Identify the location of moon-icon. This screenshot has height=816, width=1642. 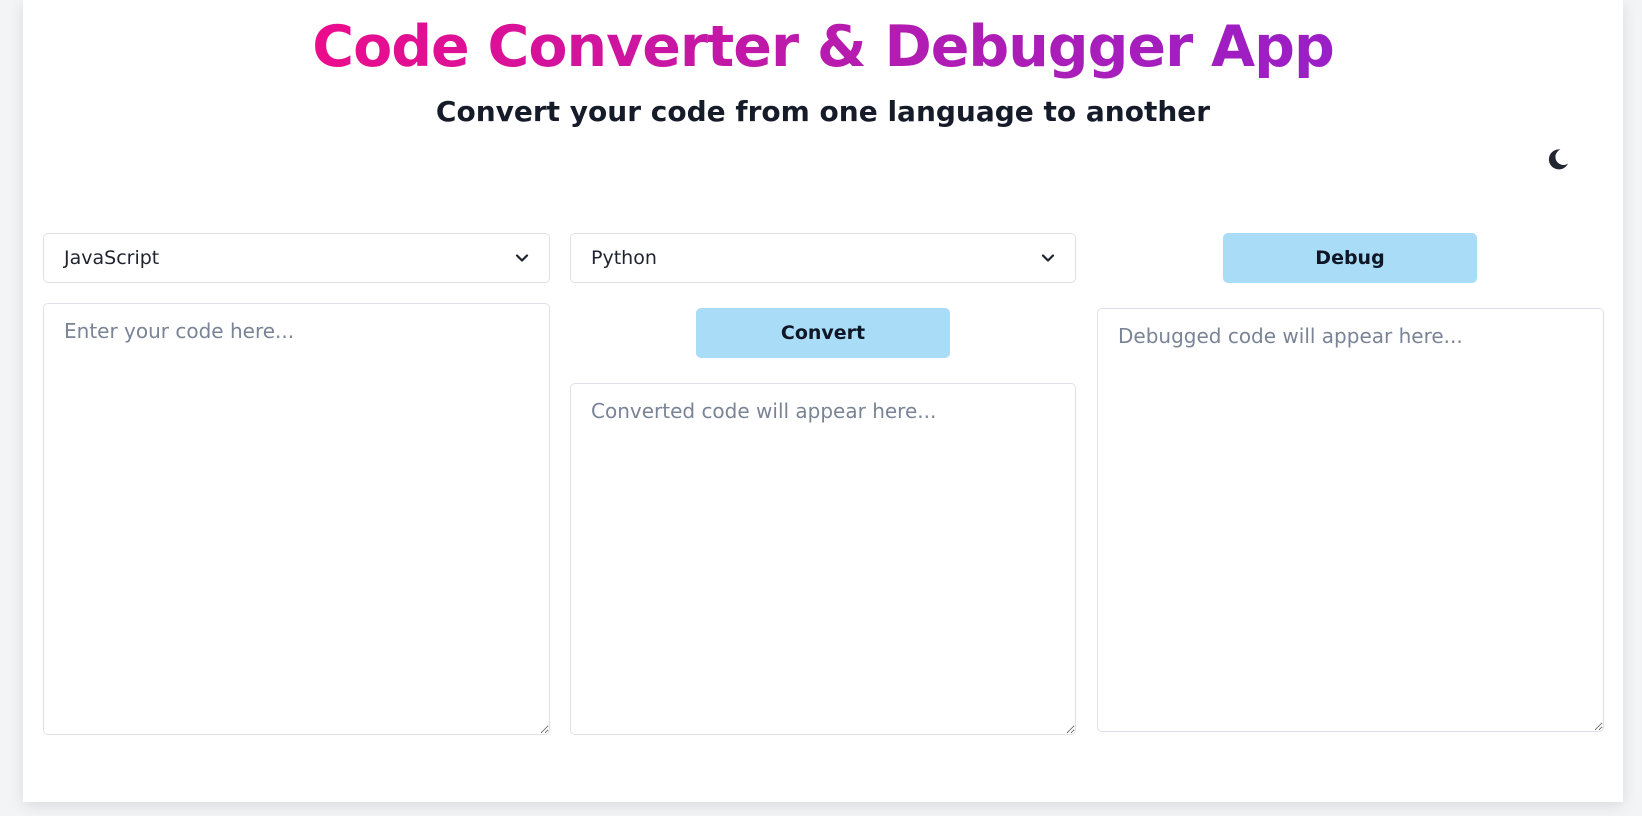
(1558, 159).